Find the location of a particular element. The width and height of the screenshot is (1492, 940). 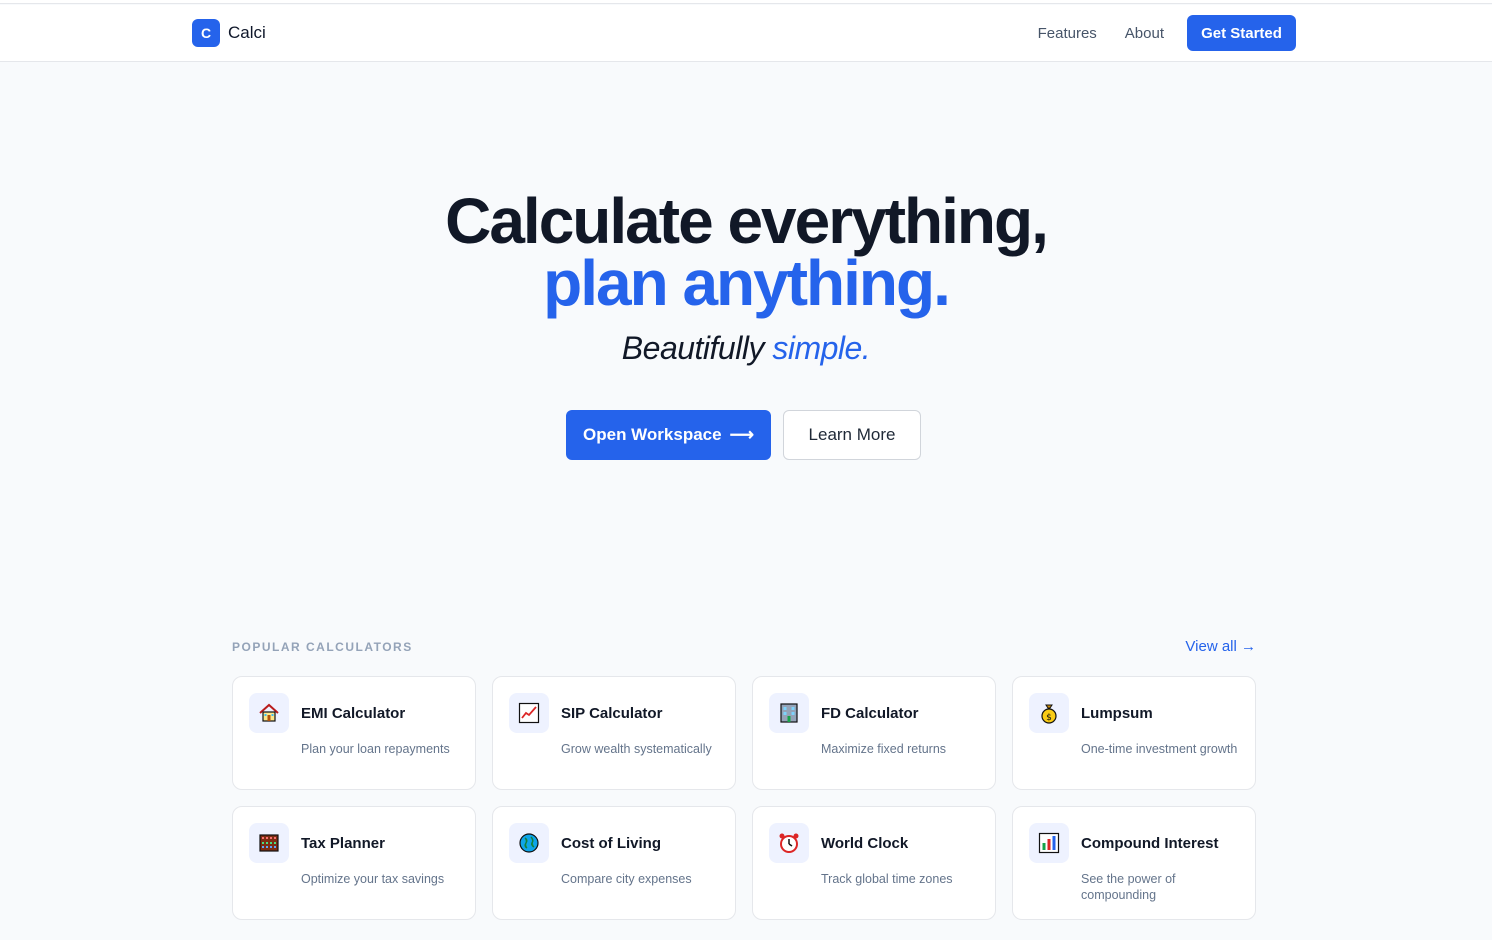

card-title: Compound Interest is located at coordinates (1150, 843).